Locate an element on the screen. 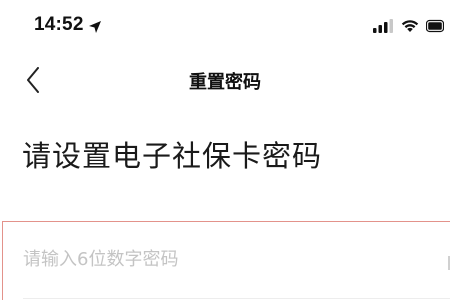 This screenshot has height=300, width=450. location-arrow-icon is located at coordinates (95, 25).